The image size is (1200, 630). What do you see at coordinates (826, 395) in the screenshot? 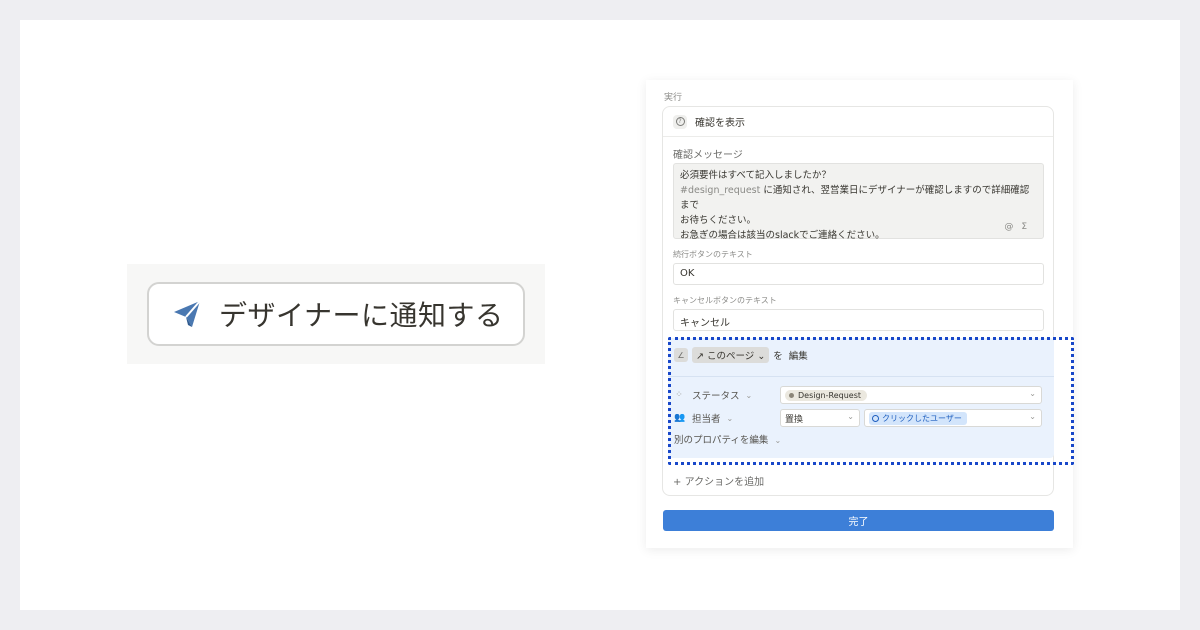
I see `status-tag: Design-Request` at bounding box center [826, 395].